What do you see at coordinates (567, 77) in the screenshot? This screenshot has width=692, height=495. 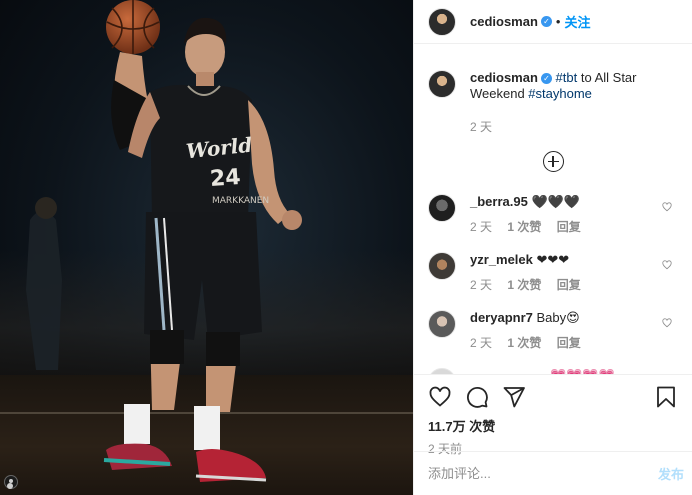 I see `hashtag-tbt: #tbt` at bounding box center [567, 77].